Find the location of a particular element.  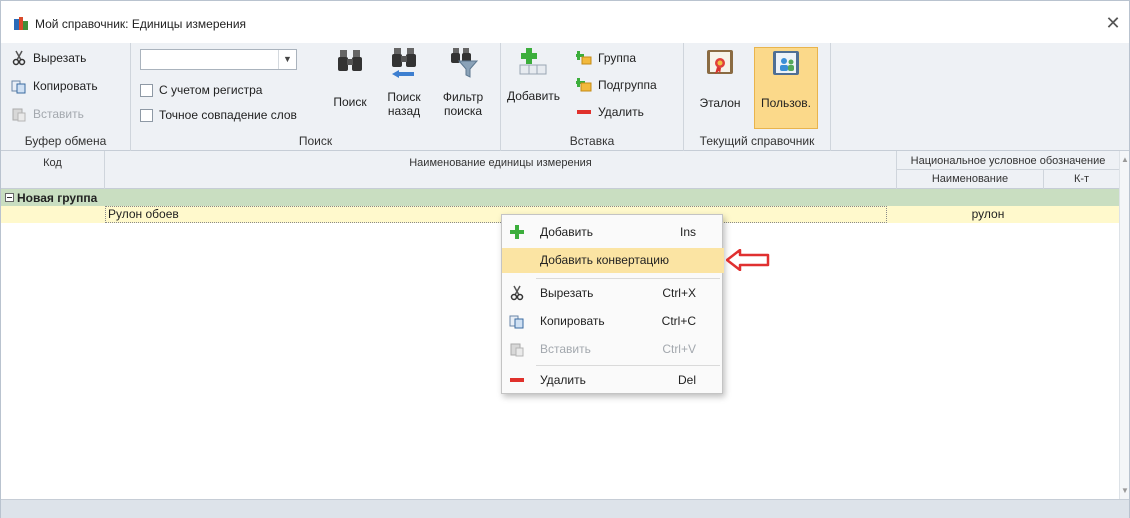

menu-item-label: Копировать is located at coordinates (572, 321).